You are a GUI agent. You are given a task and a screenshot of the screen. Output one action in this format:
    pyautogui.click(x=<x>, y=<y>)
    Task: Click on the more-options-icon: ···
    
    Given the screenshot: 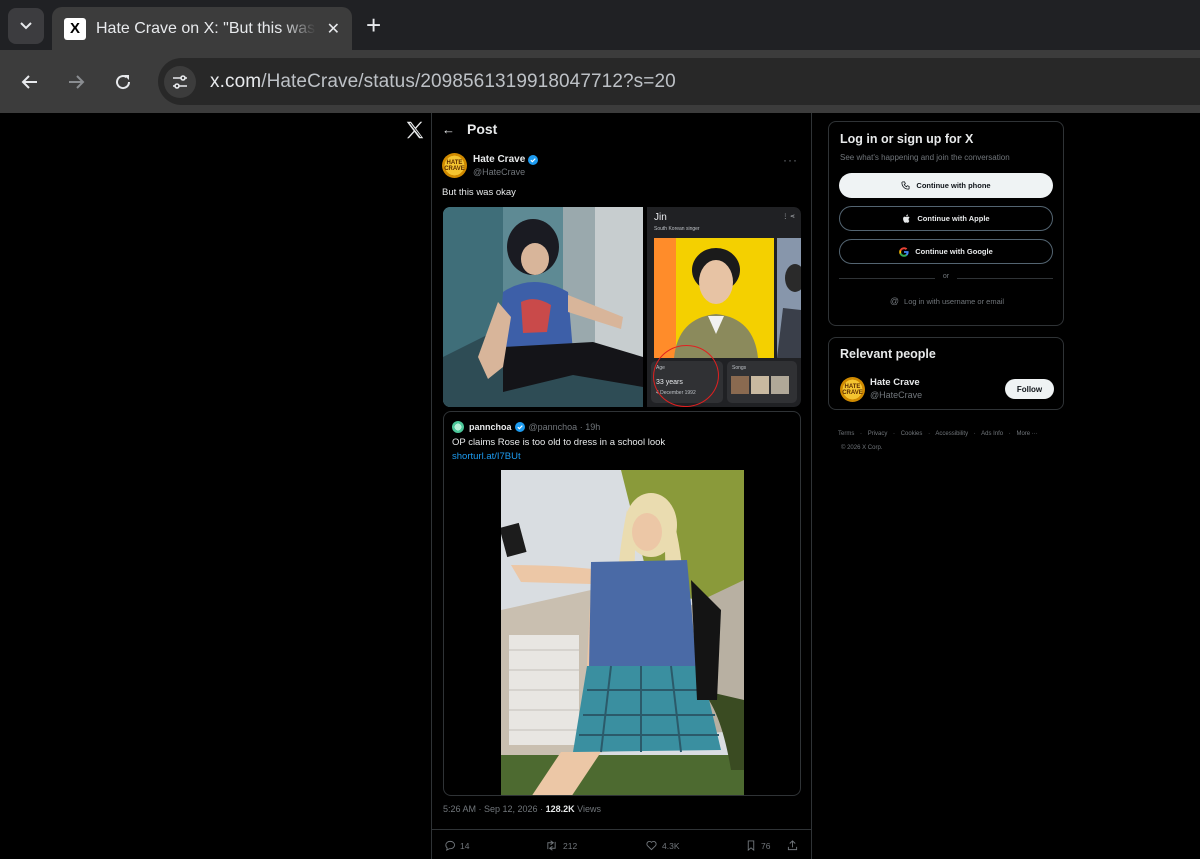 What is the action you would take?
    pyautogui.click(x=790, y=160)
    